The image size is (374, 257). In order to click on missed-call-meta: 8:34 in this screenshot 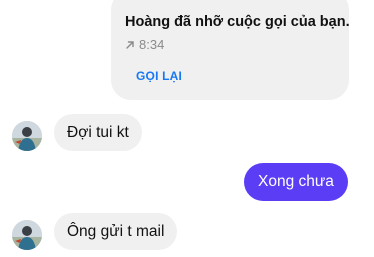, I will do `click(144, 44)`.